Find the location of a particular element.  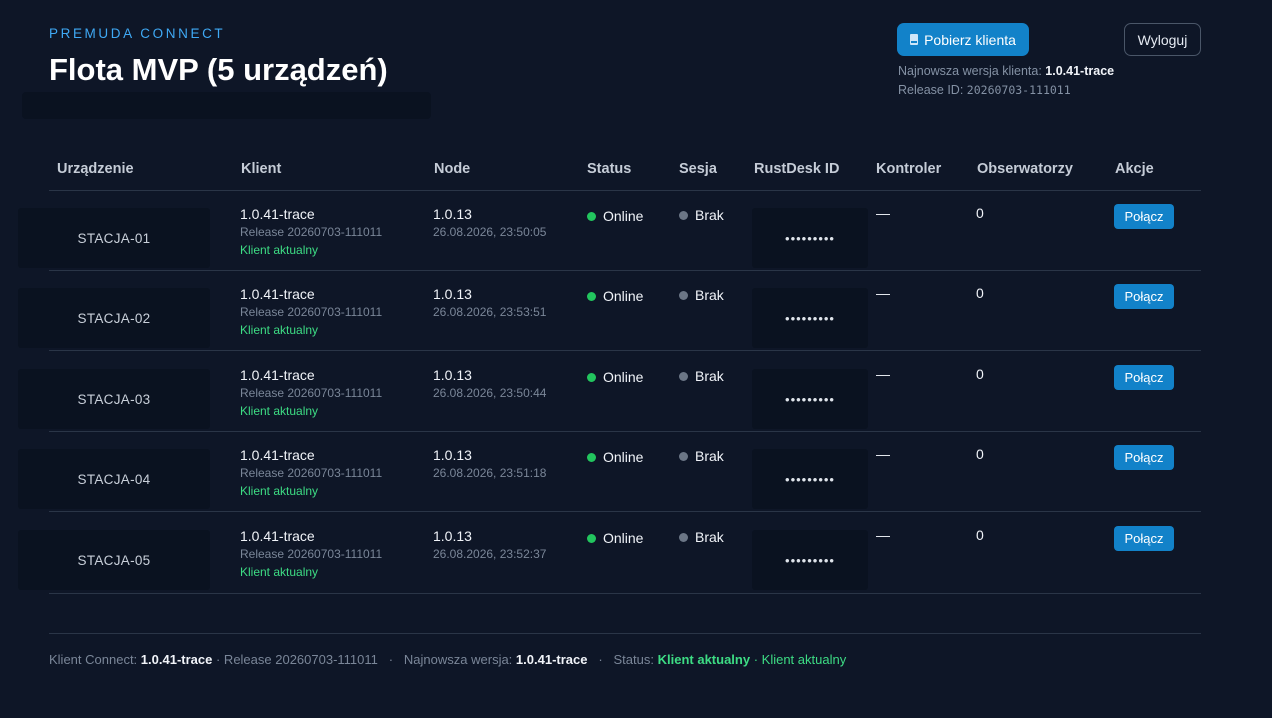

device-name: STACJA-05 is located at coordinates (114, 560).